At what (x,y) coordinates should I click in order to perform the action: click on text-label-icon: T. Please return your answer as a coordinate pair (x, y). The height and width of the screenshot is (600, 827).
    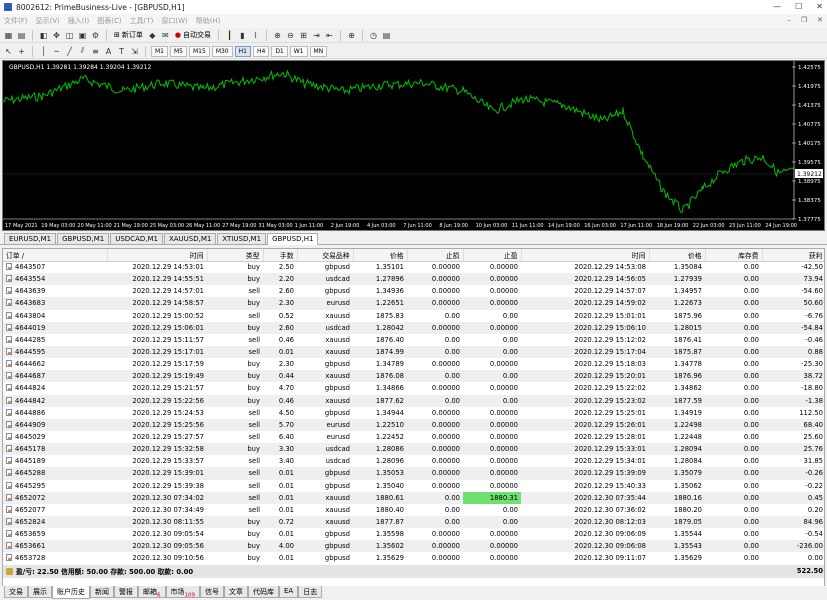
    Looking at the image, I should click on (121, 51).